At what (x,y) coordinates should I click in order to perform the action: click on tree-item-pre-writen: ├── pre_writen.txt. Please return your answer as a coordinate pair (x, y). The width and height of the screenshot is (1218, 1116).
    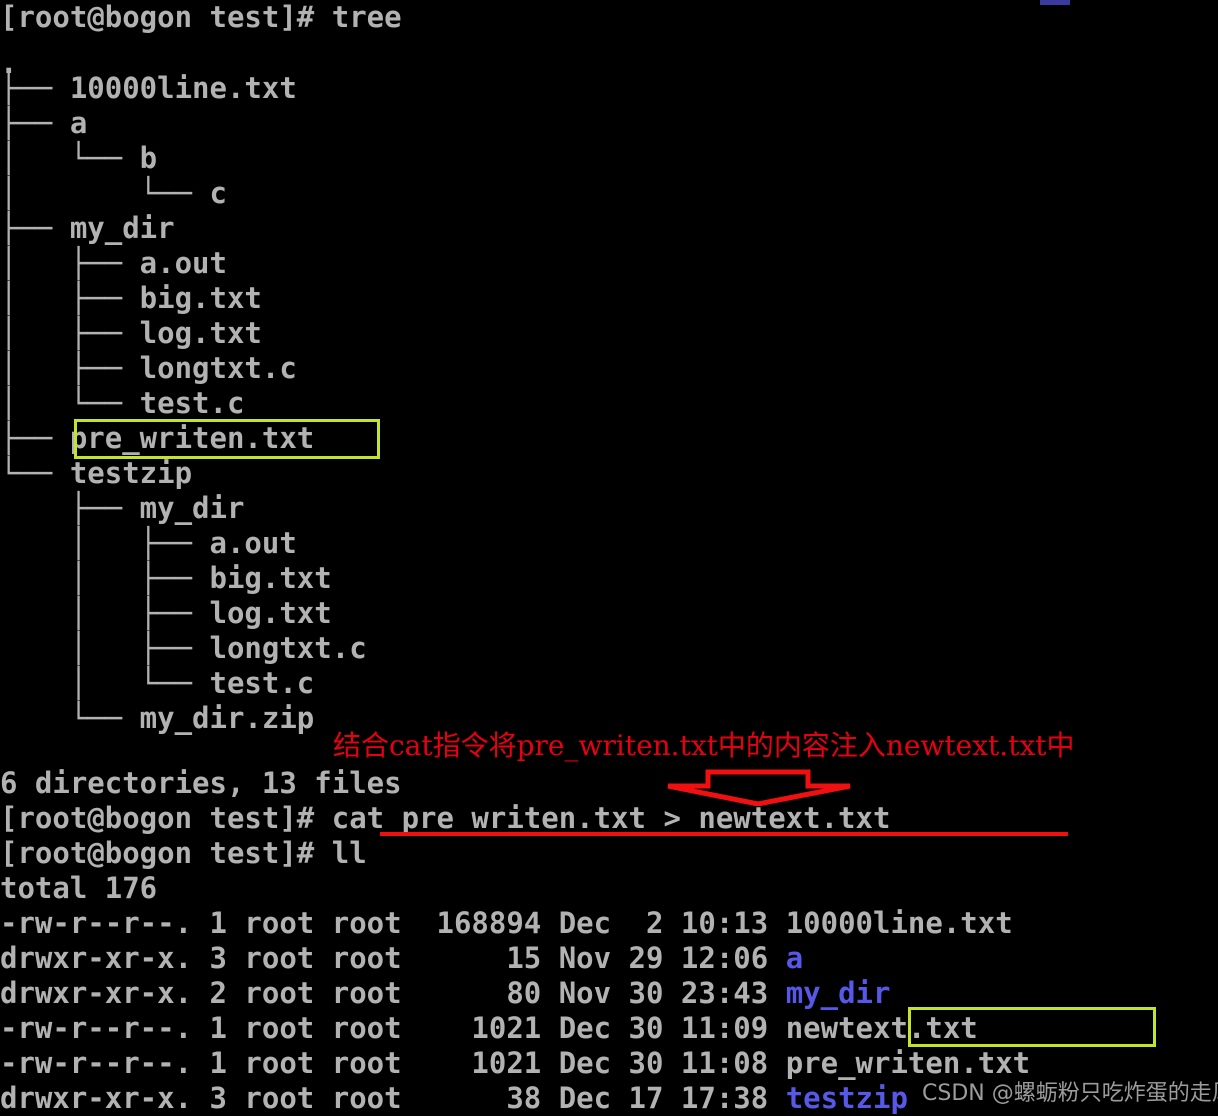
    Looking at the image, I should click on (157, 438).